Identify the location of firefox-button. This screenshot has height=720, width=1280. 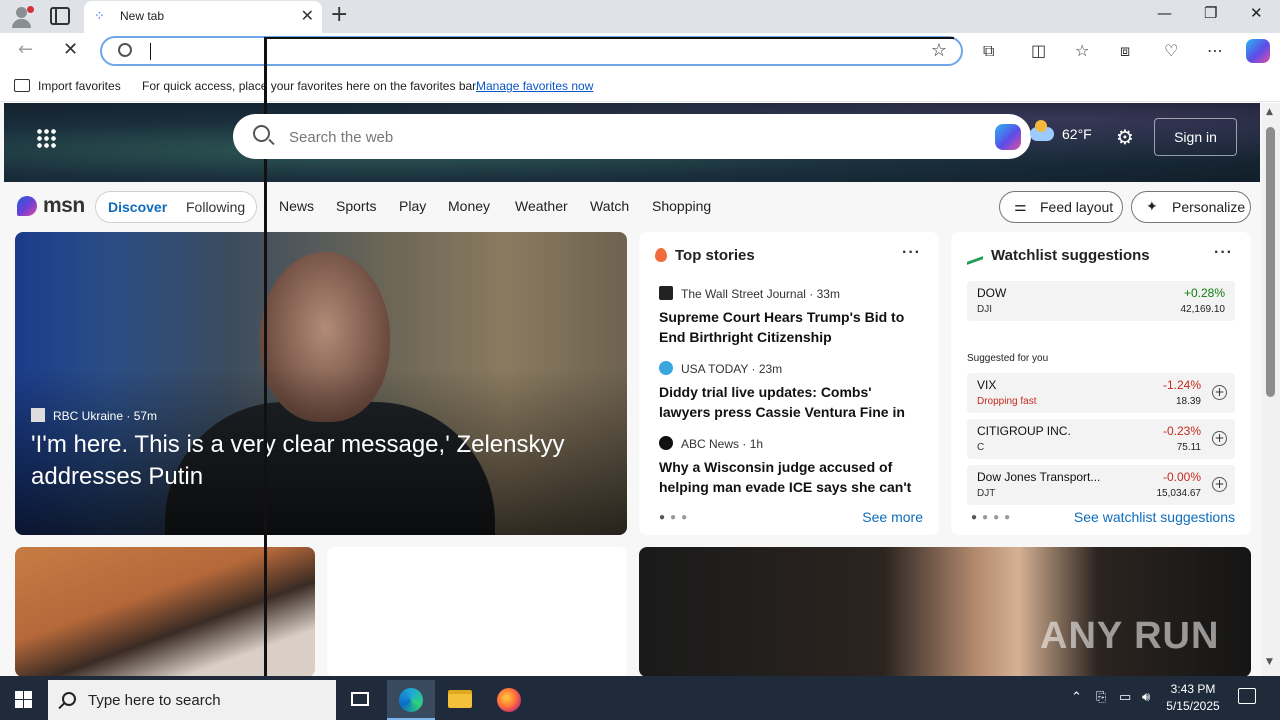
(509, 700).